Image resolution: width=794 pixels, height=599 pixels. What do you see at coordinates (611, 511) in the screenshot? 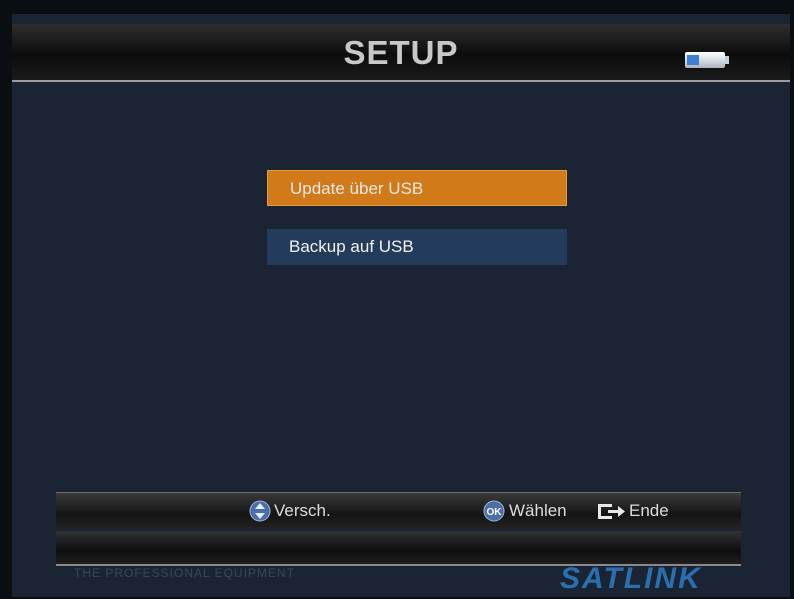
I see `exit-icon` at bounding box center [611, 511].